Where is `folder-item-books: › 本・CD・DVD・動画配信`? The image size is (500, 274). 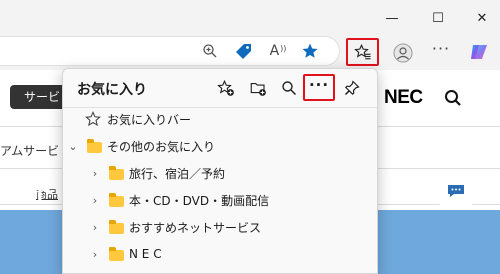 folder-item-books: › 本・CD・DVD・動画配信 is located at coordinates (220, 200).